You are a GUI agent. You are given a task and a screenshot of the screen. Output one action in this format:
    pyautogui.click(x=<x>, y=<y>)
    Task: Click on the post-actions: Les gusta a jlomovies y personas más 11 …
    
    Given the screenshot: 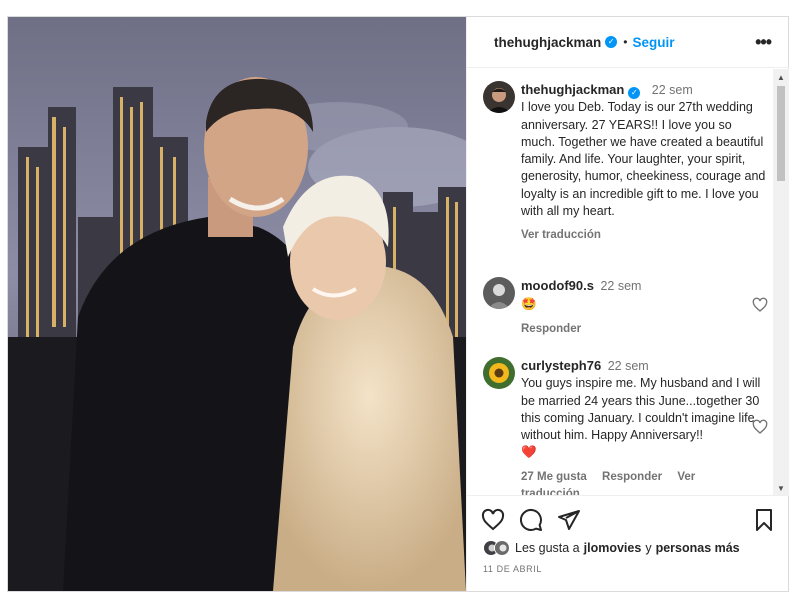 What is the action you would take?
    pyautogui.click(x=628, y=543)
    